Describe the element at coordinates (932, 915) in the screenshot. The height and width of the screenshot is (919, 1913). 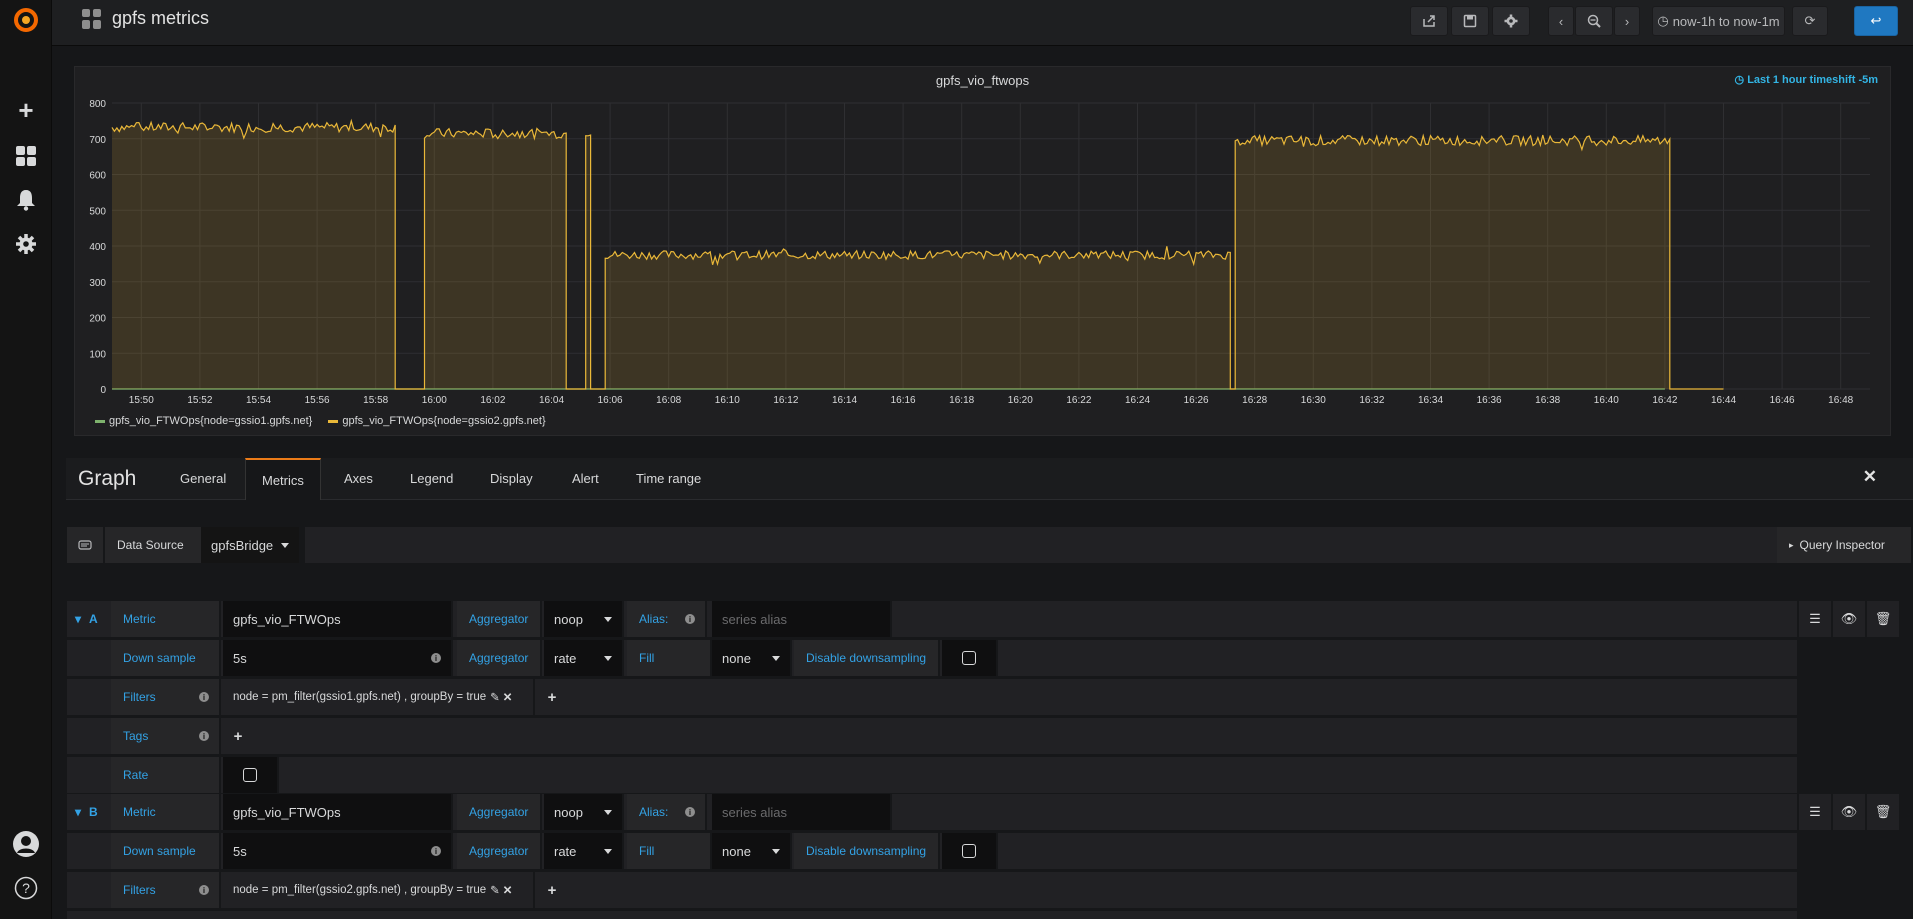
I see `query-b-next-row` at that location.